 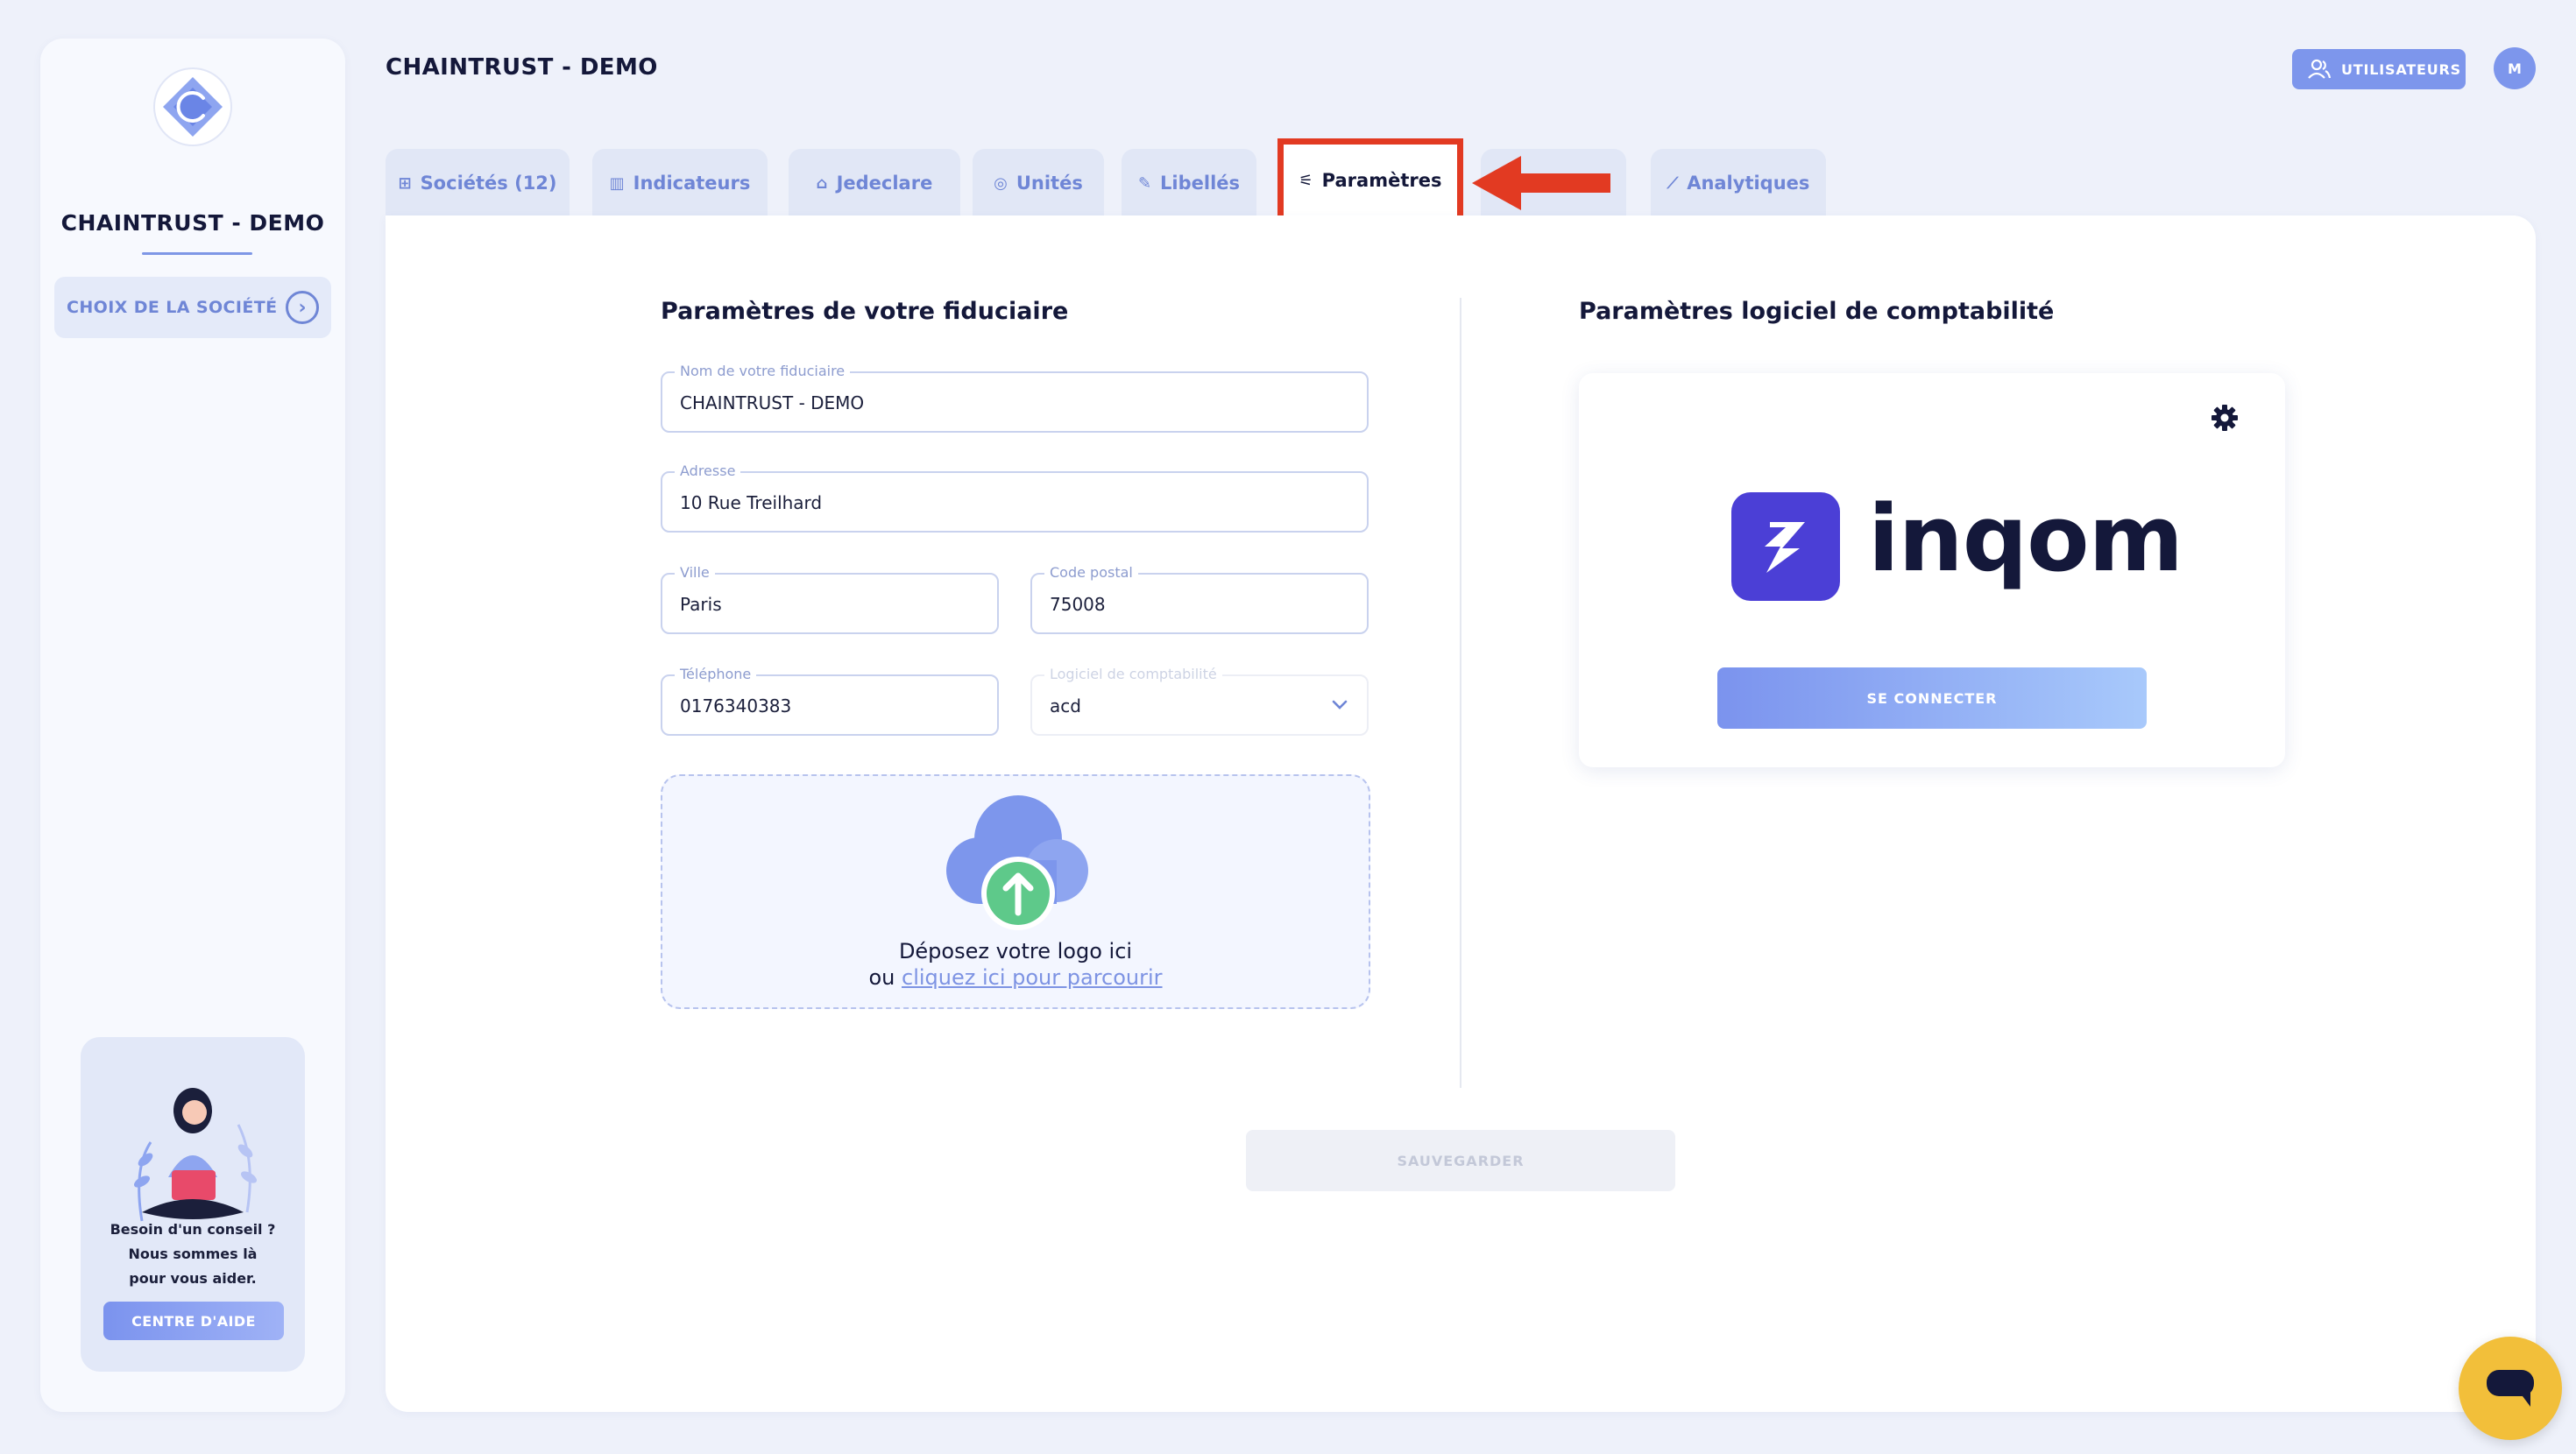 What do you see at coordinates (197, 253) in the screenshot?
I see `name-divider` at bounding box center [197, 253].